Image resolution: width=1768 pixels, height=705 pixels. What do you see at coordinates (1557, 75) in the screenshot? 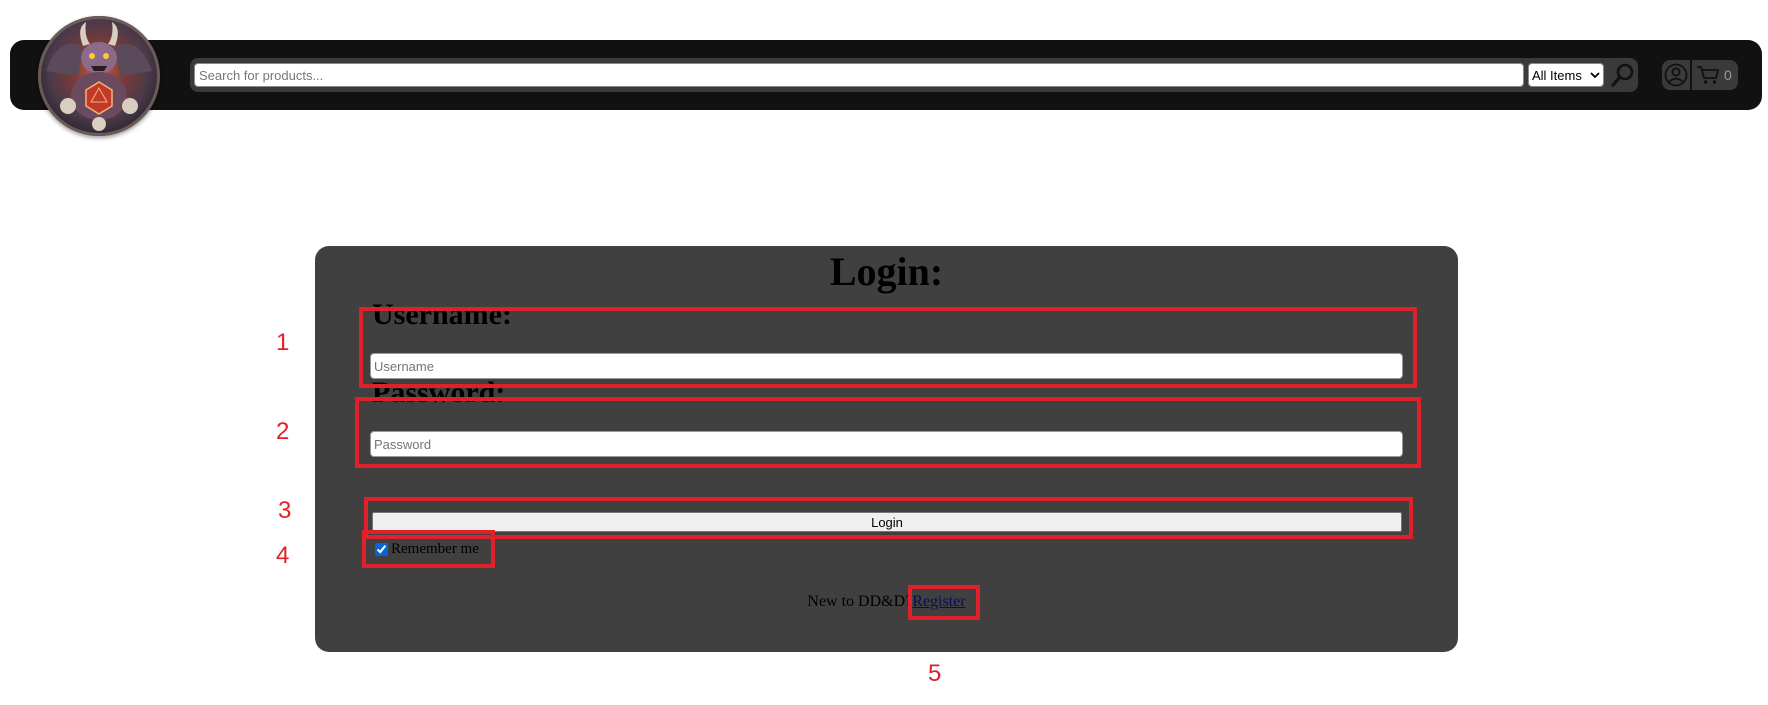
I see `category-select-value: All Items` at bounding box center [1557, 75].